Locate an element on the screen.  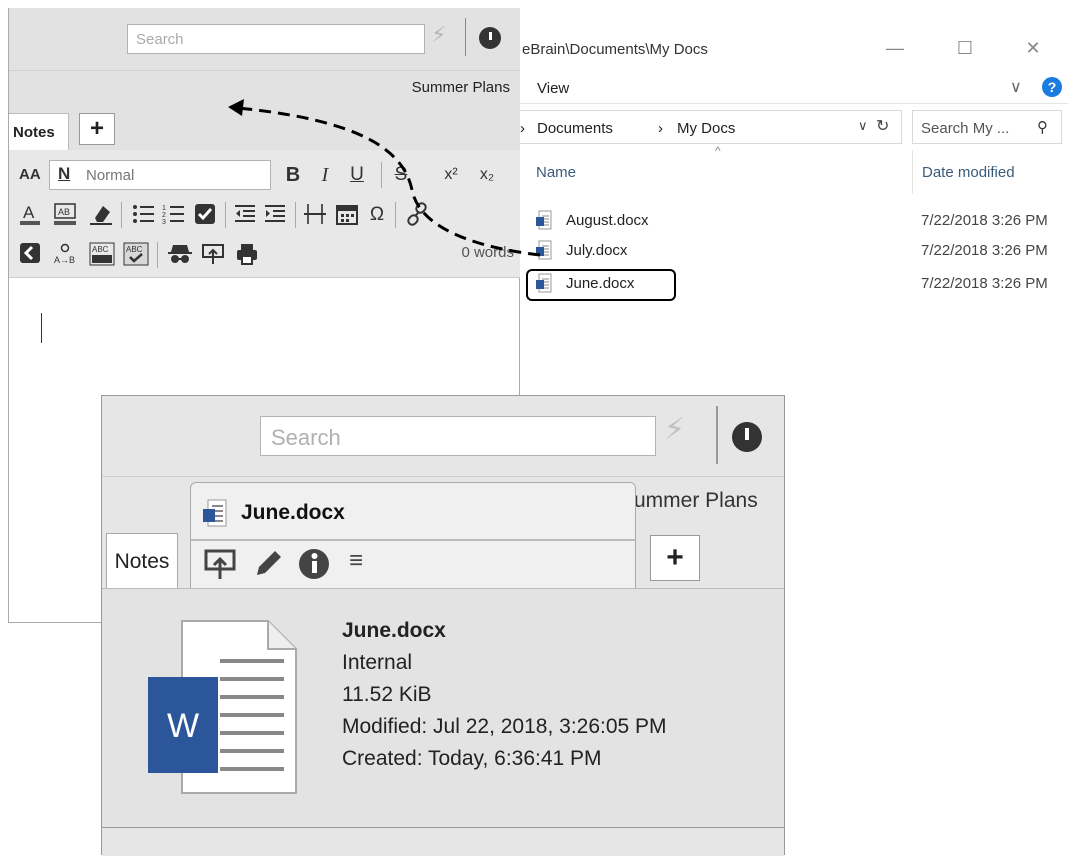
highlight-color-icon: AB is located at coordinates (65, 214).